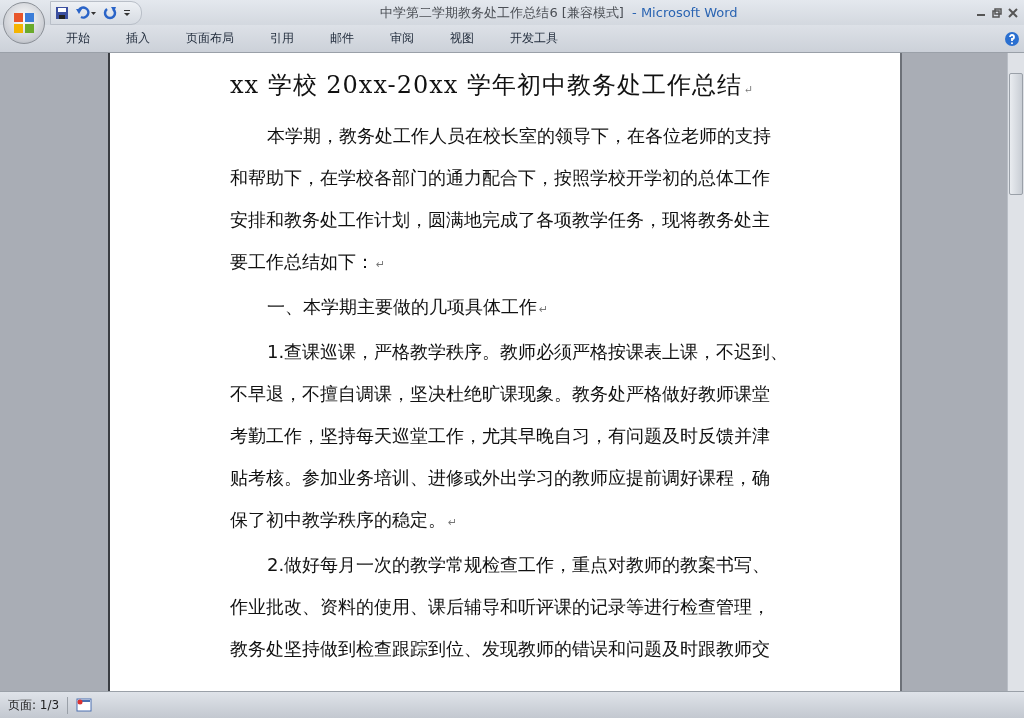  Describe the element at coordinates (402, 38) in the screenshot. I see `ribbon-tab: 审阅` at that location.